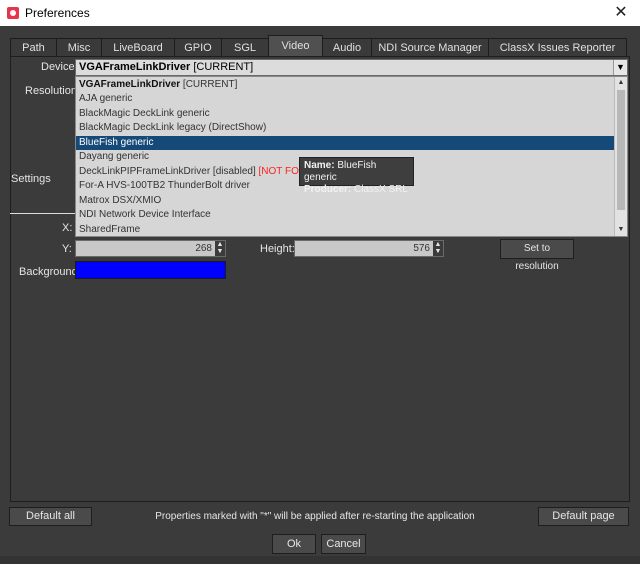 Image resolution: width=640 pixels, height=564 pixels. What do you see at coordinates (13, 13) in the screenshot?
I see `app-logo-icon` at bounding box center [13, 13].